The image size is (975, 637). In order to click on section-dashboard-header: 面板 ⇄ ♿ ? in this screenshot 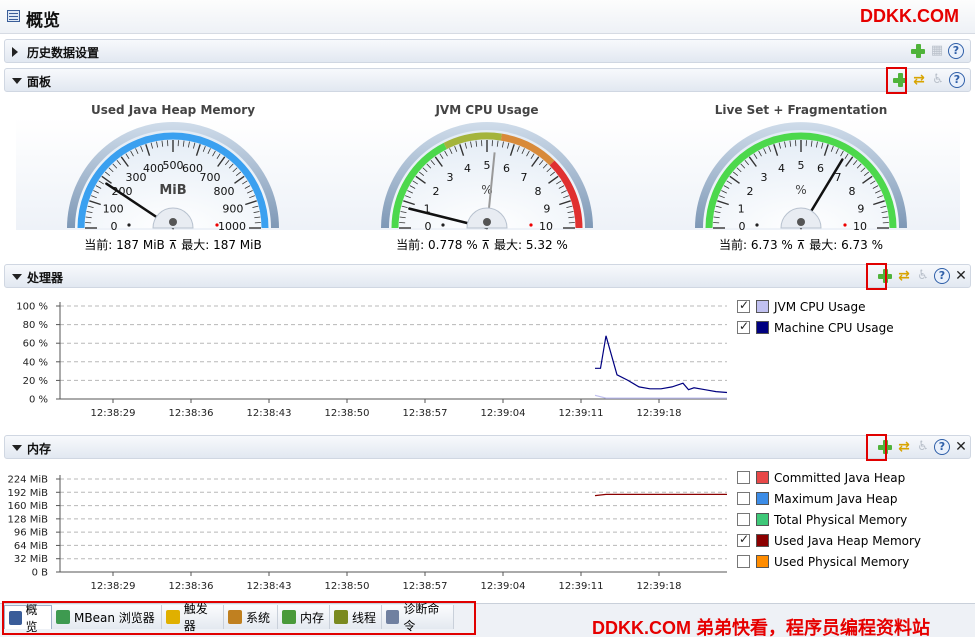, I will do `click(487, 80)`.